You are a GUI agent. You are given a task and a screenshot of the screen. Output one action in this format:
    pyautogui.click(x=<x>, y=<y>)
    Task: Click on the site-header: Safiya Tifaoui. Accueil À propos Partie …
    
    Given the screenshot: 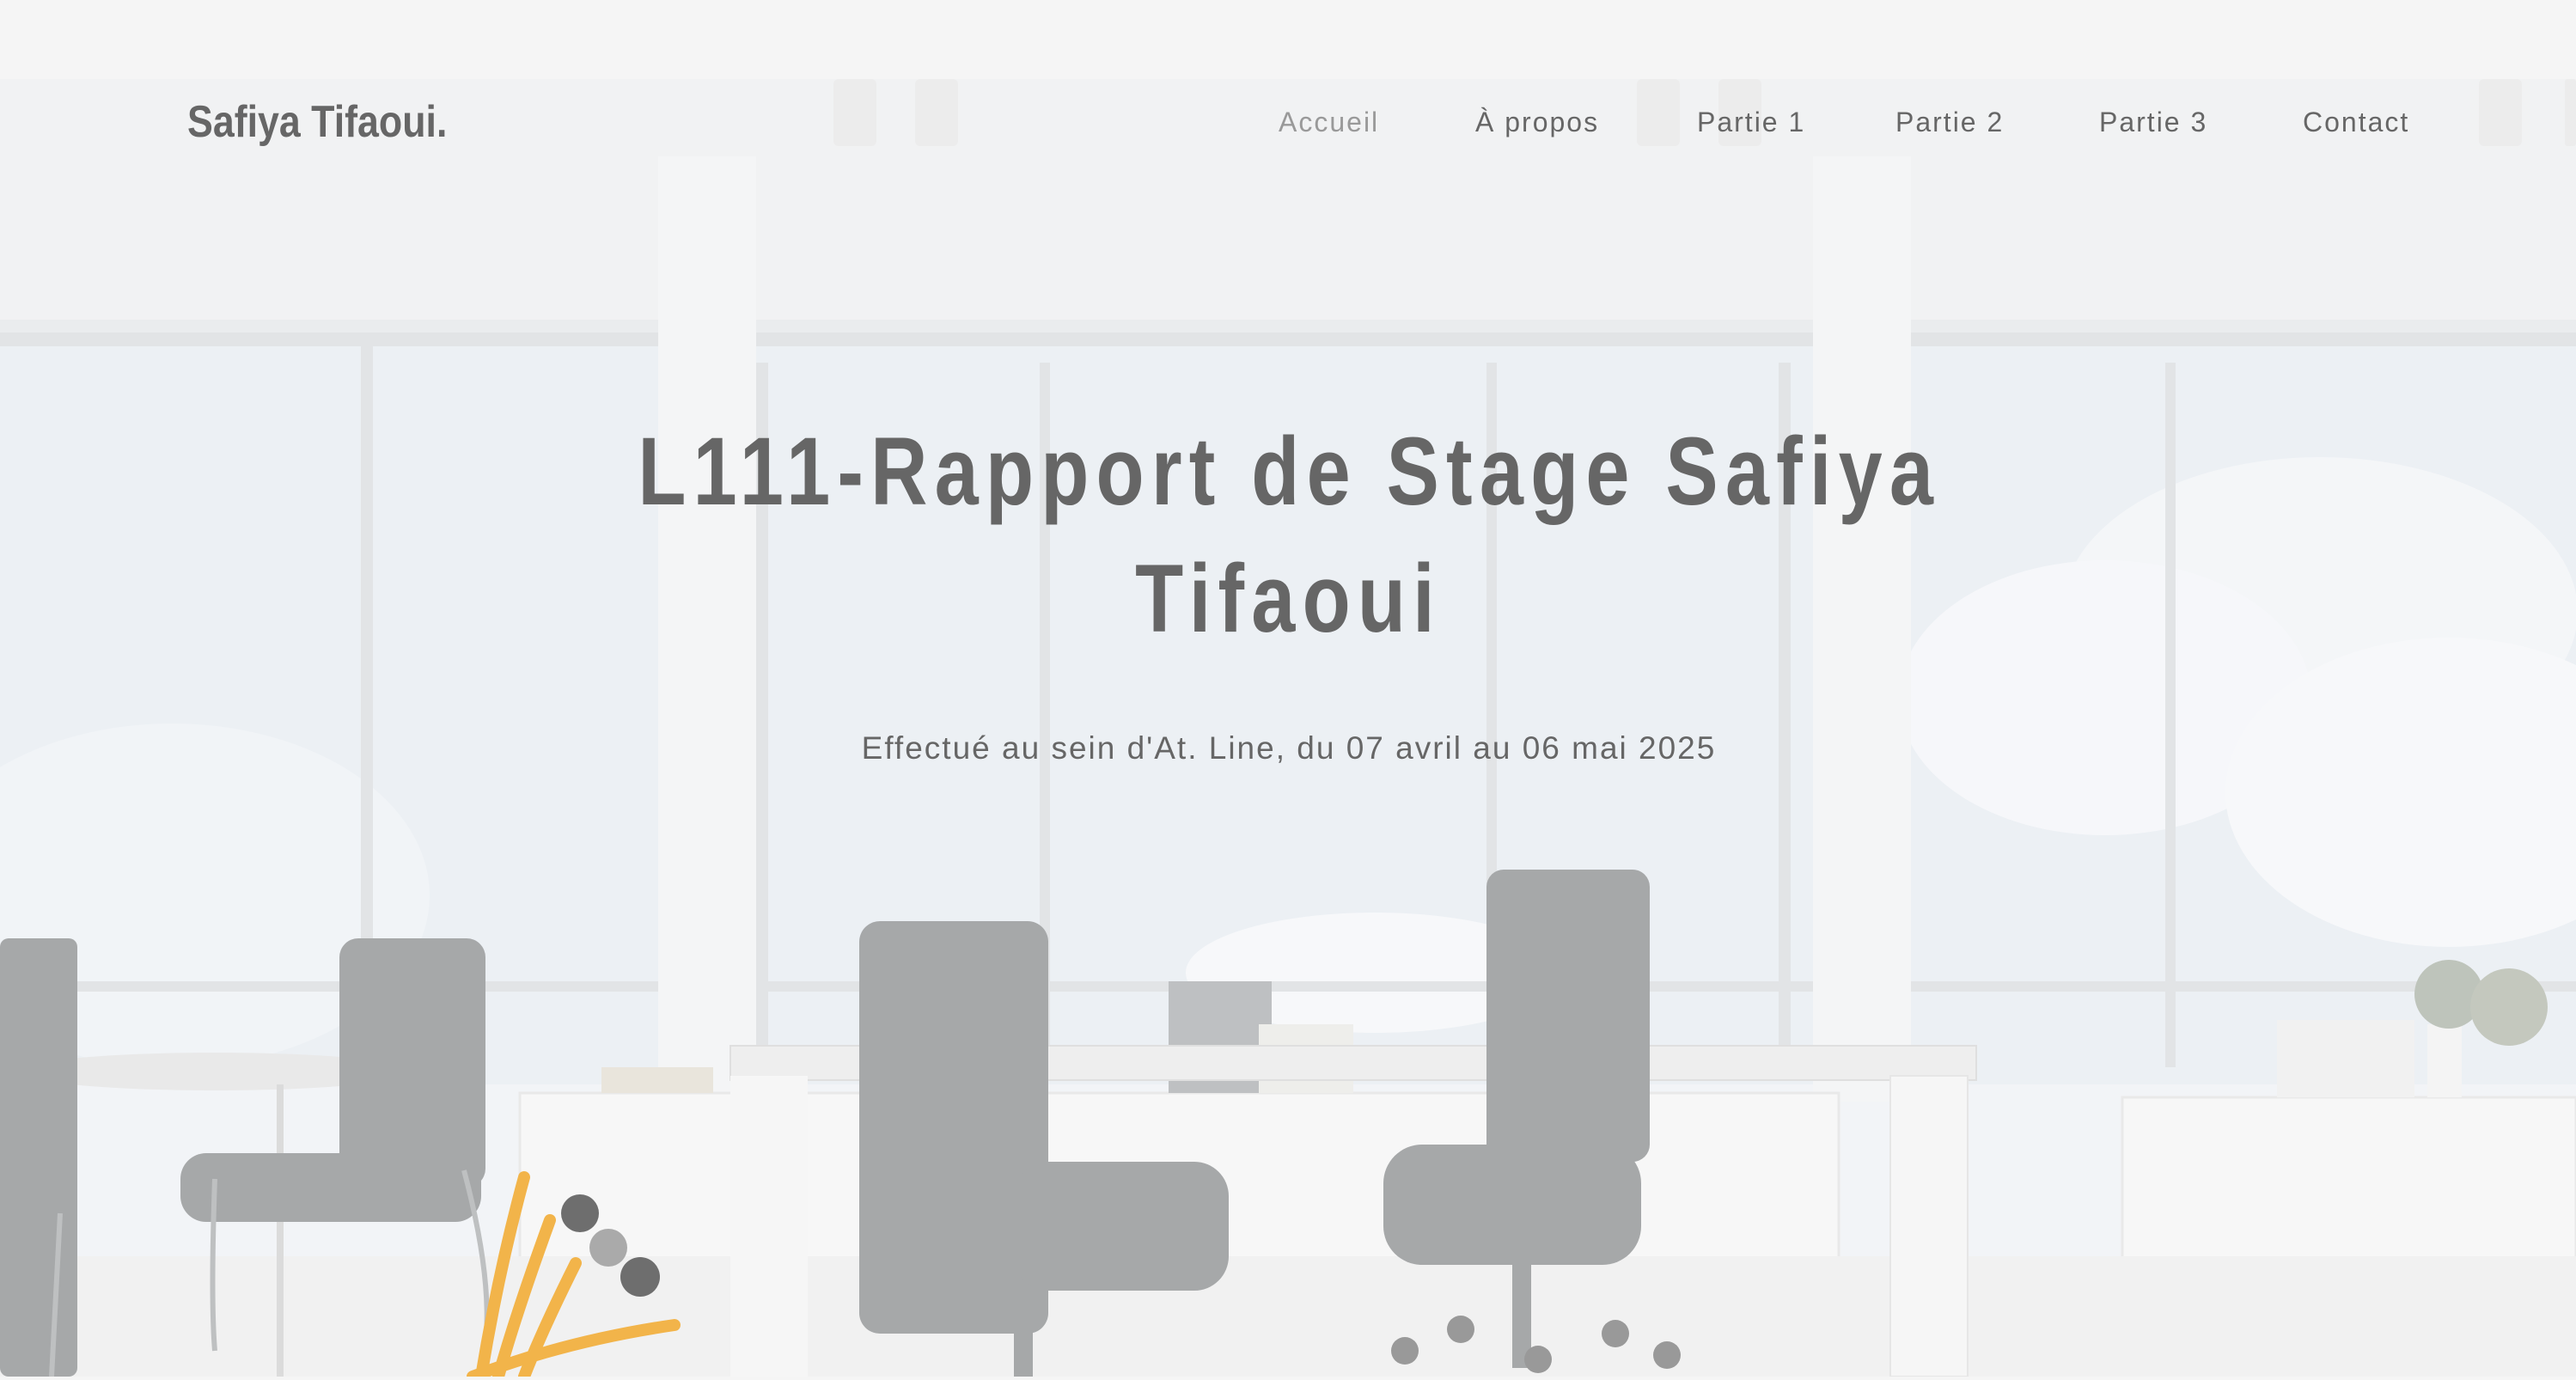 What is the action you would take?
    pyautogui.click(x=1288, y=122)
    